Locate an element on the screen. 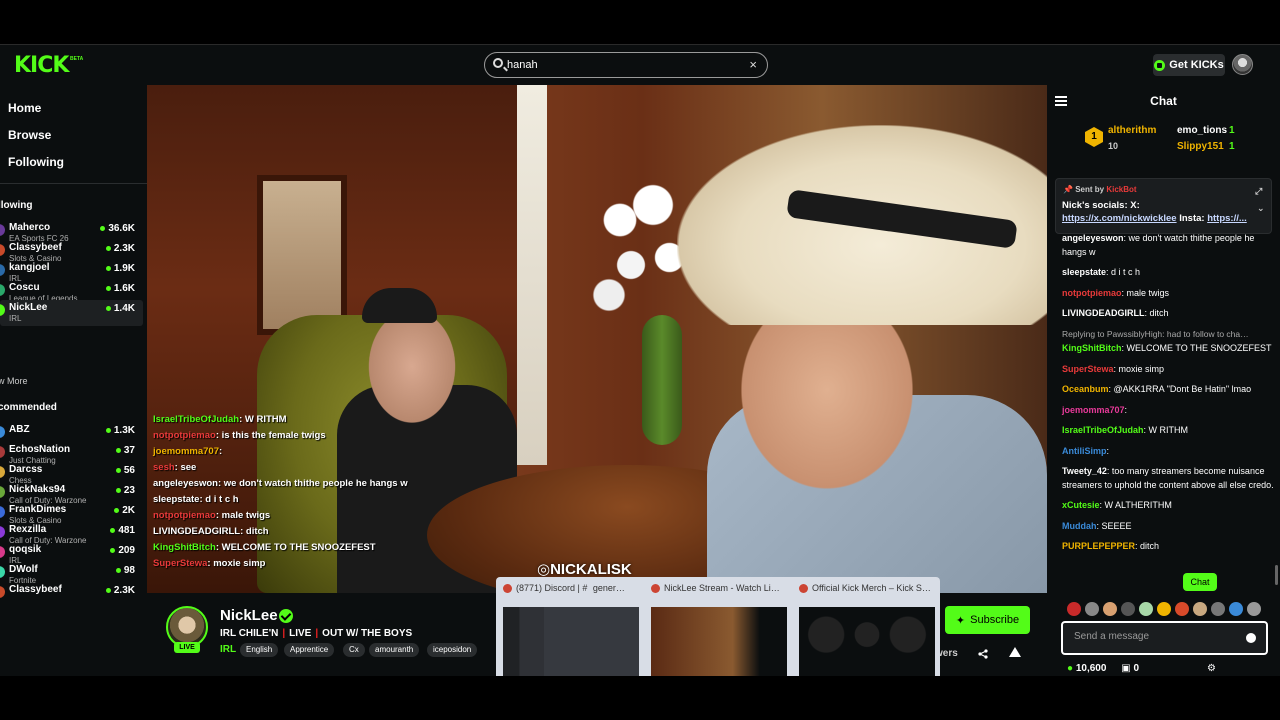 This screenshot has width=1280, height=720. chat-text: SEEEE is located at coordinates (1116, 525).